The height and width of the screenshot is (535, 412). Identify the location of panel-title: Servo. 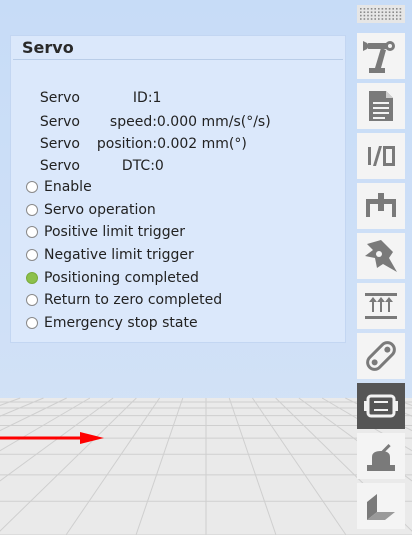
(48, 47).